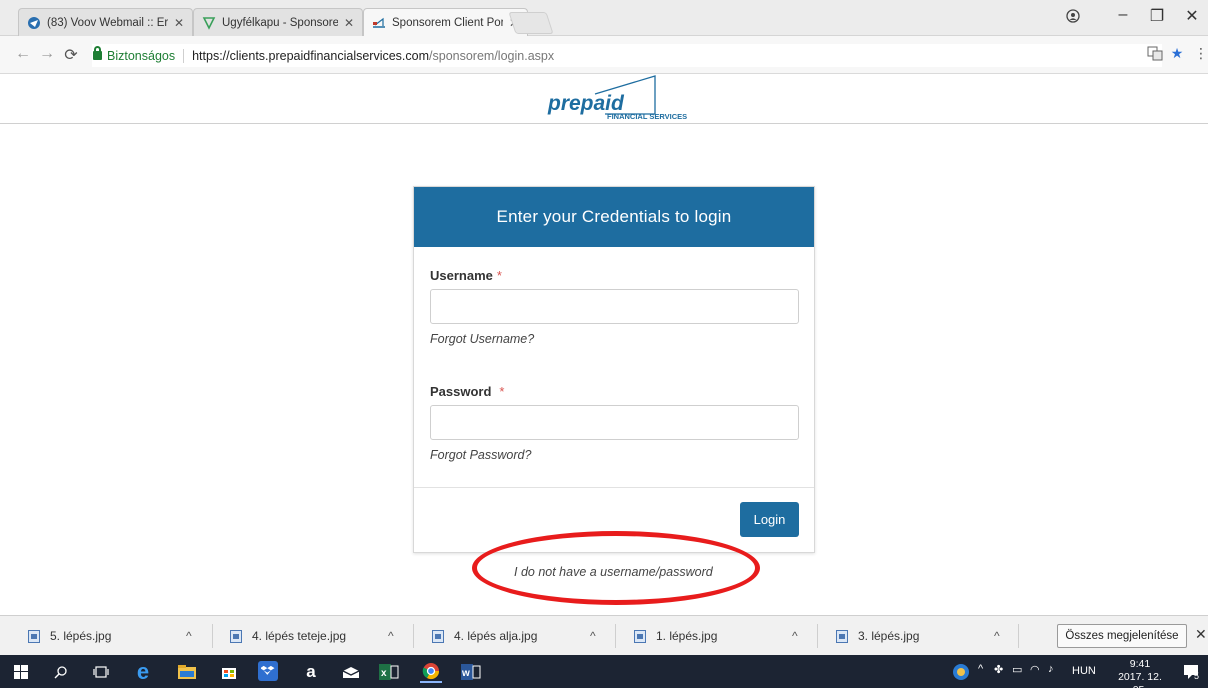  What do you see at coordinates (1122, 636) in the screenshot?
I see `show-all-downloads-button: Összes megjelenítése` at bounding box center [1122, 636].